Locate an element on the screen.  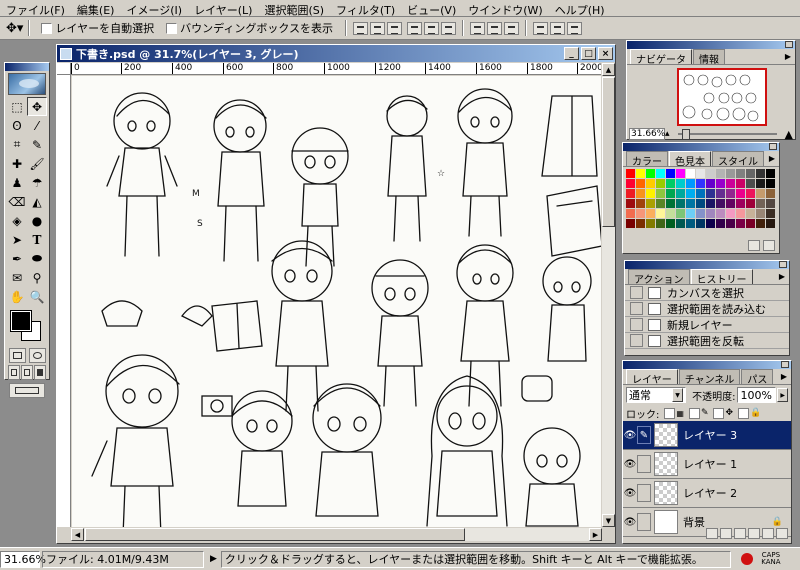
scroll-right-arrow: ▶ is located at coordinates (595, 534).